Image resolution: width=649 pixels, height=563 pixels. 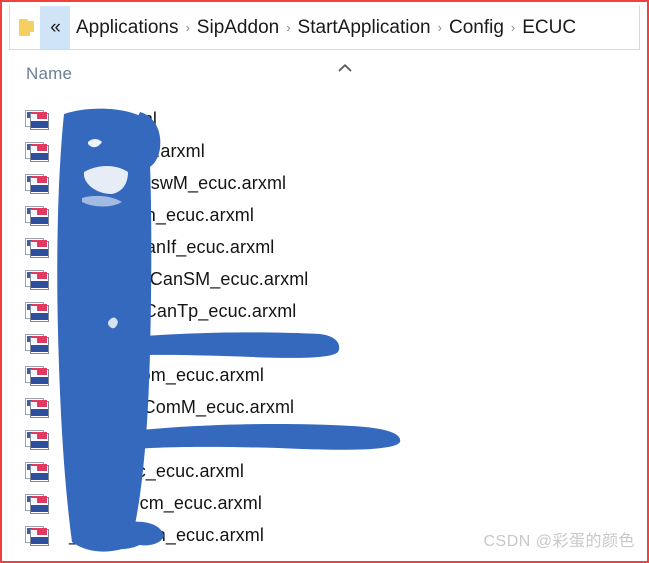 What do you see at coordinates (476, 27) in the screenshot?
I see `breadcrumb-item-config: Config` at bounding box center [476, 27].